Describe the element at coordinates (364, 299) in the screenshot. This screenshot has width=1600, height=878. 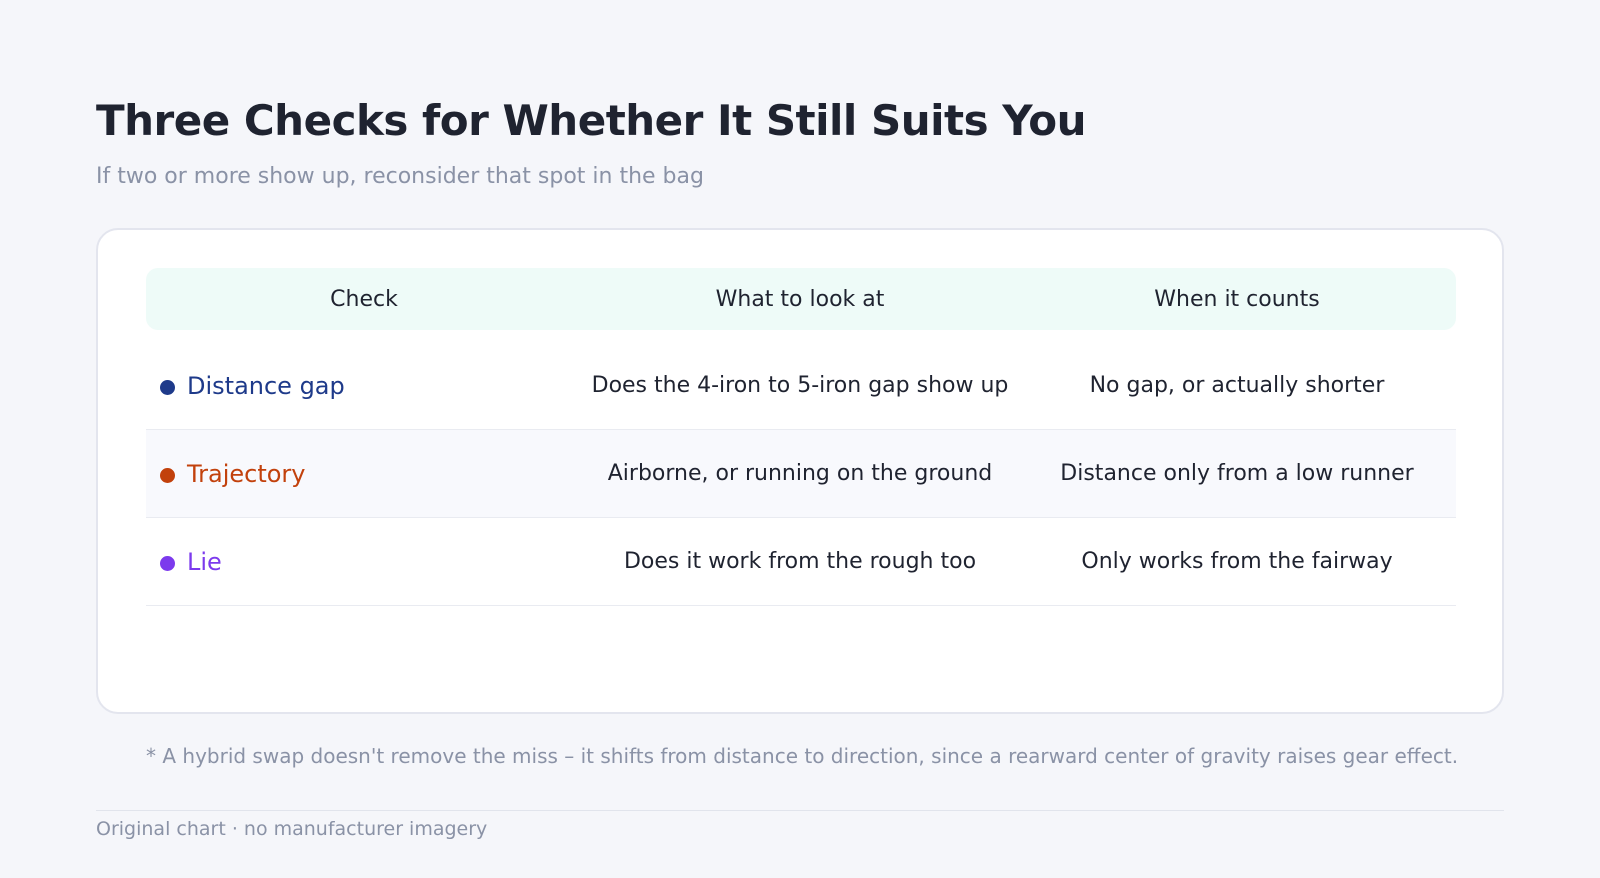
I see `header-check: Check` at that location.